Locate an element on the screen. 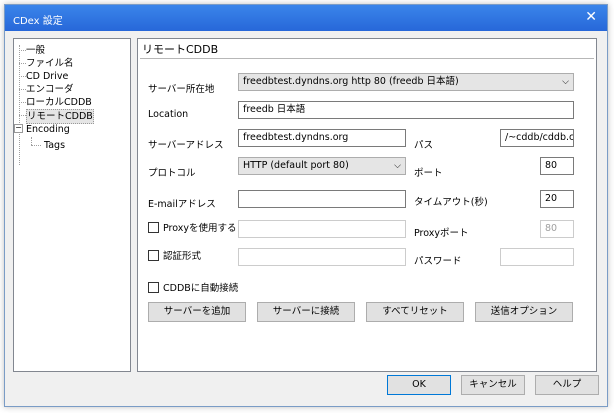 This screenshot has height=413, width=614. path-label: パス is located at coordinates (424, 145).